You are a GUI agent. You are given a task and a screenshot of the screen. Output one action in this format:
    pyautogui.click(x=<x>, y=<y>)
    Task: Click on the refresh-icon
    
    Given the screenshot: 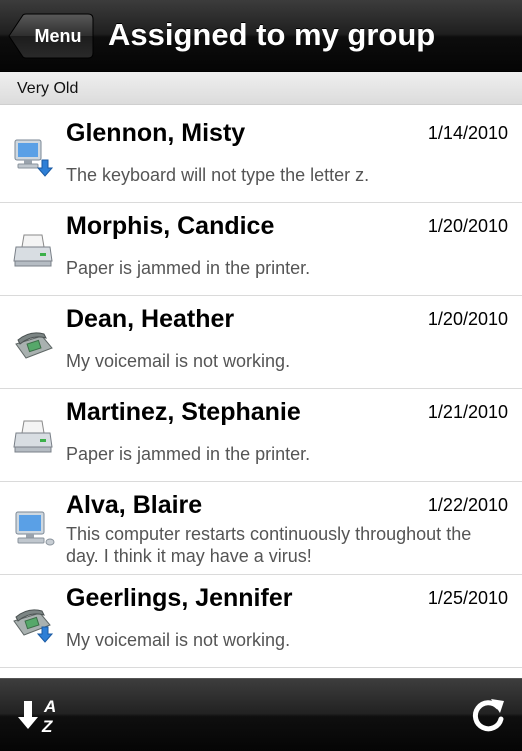 What is the action you would take?
    pyautogui.click(x=488, y=715)
    